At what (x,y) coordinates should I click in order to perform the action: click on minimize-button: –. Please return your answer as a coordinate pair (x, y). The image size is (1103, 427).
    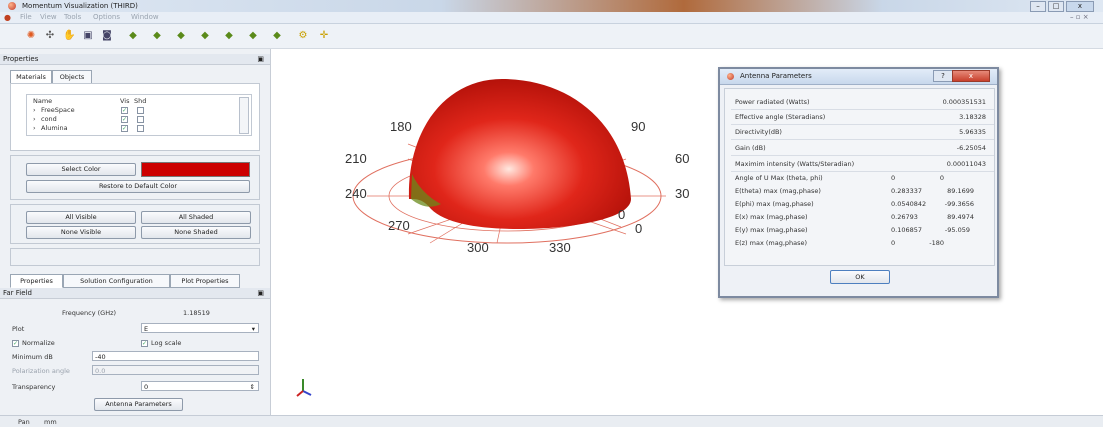
    Looking at the image, I should click on (1038, 6).